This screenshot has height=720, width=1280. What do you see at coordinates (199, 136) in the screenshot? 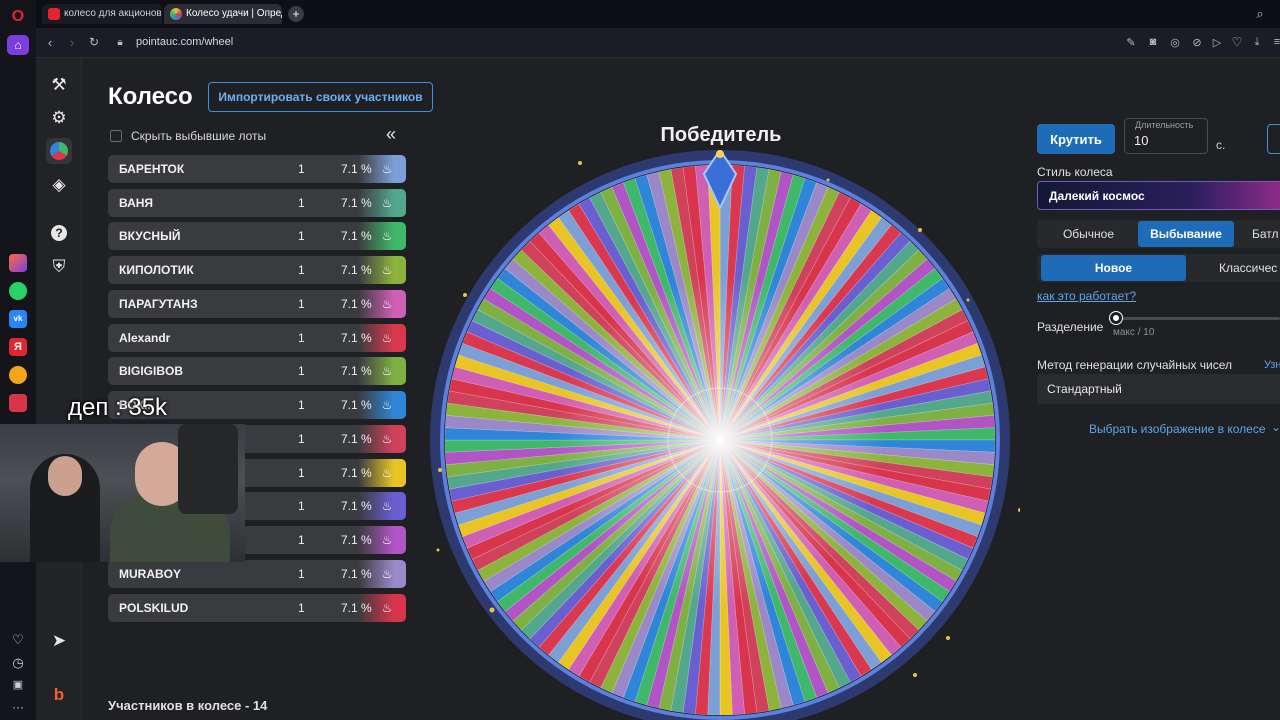
I see `hide-eliminated-label: Скрыть выбывшие лоты` at bounding box center [199, 136].